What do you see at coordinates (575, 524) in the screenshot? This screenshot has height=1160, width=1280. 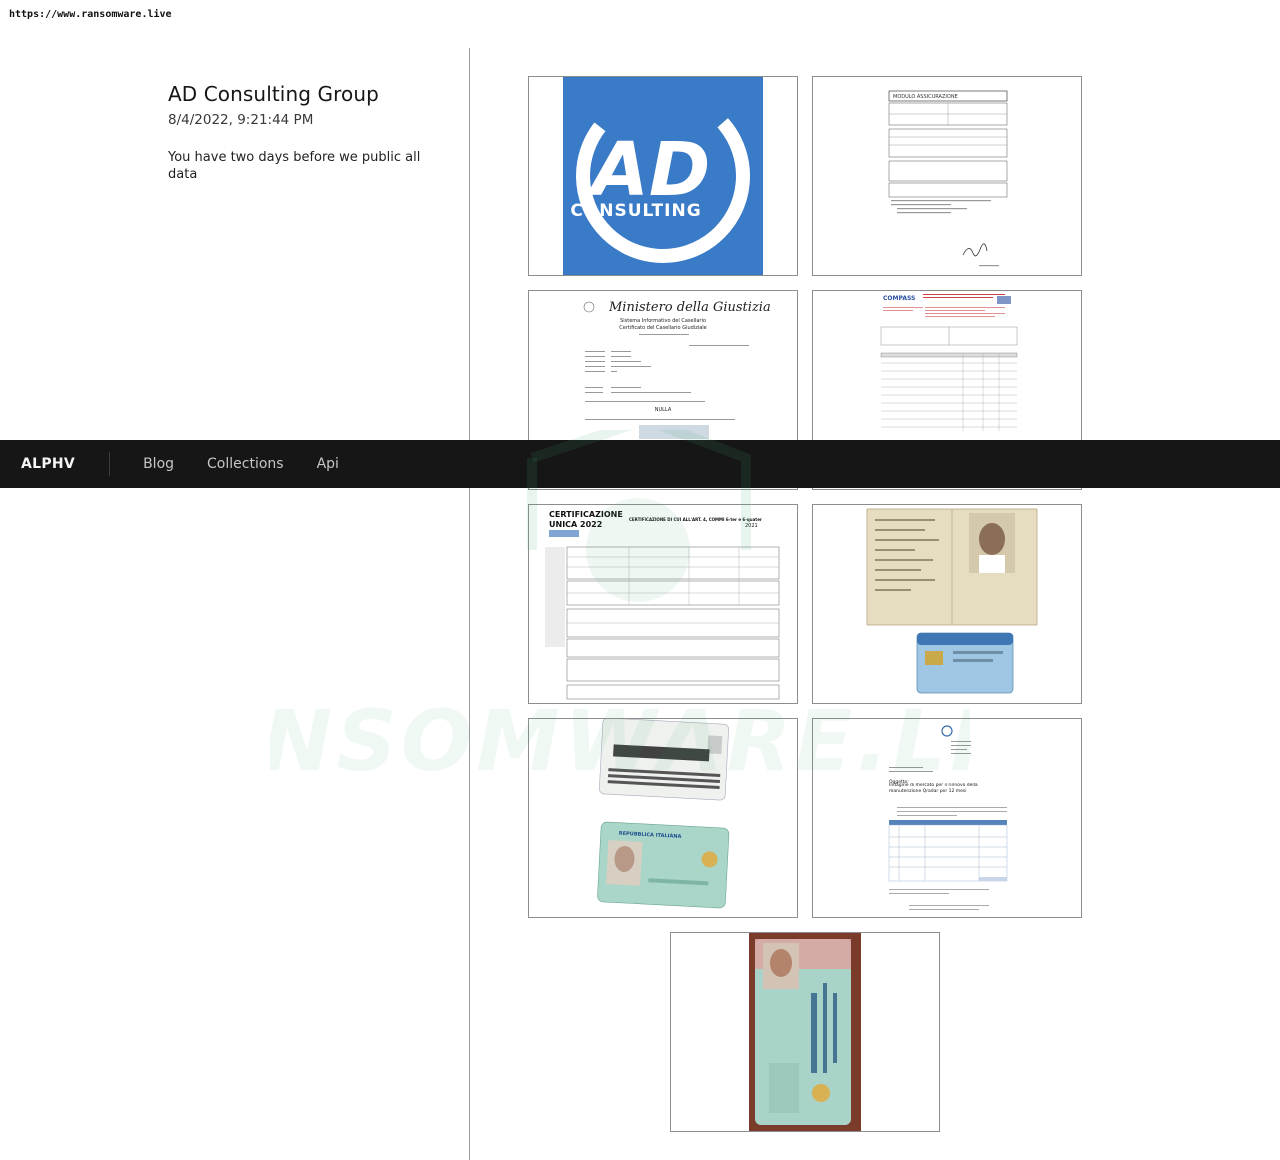 I see `tax-form-title-2: UNICA 2022` at bounding box center [575, 524].